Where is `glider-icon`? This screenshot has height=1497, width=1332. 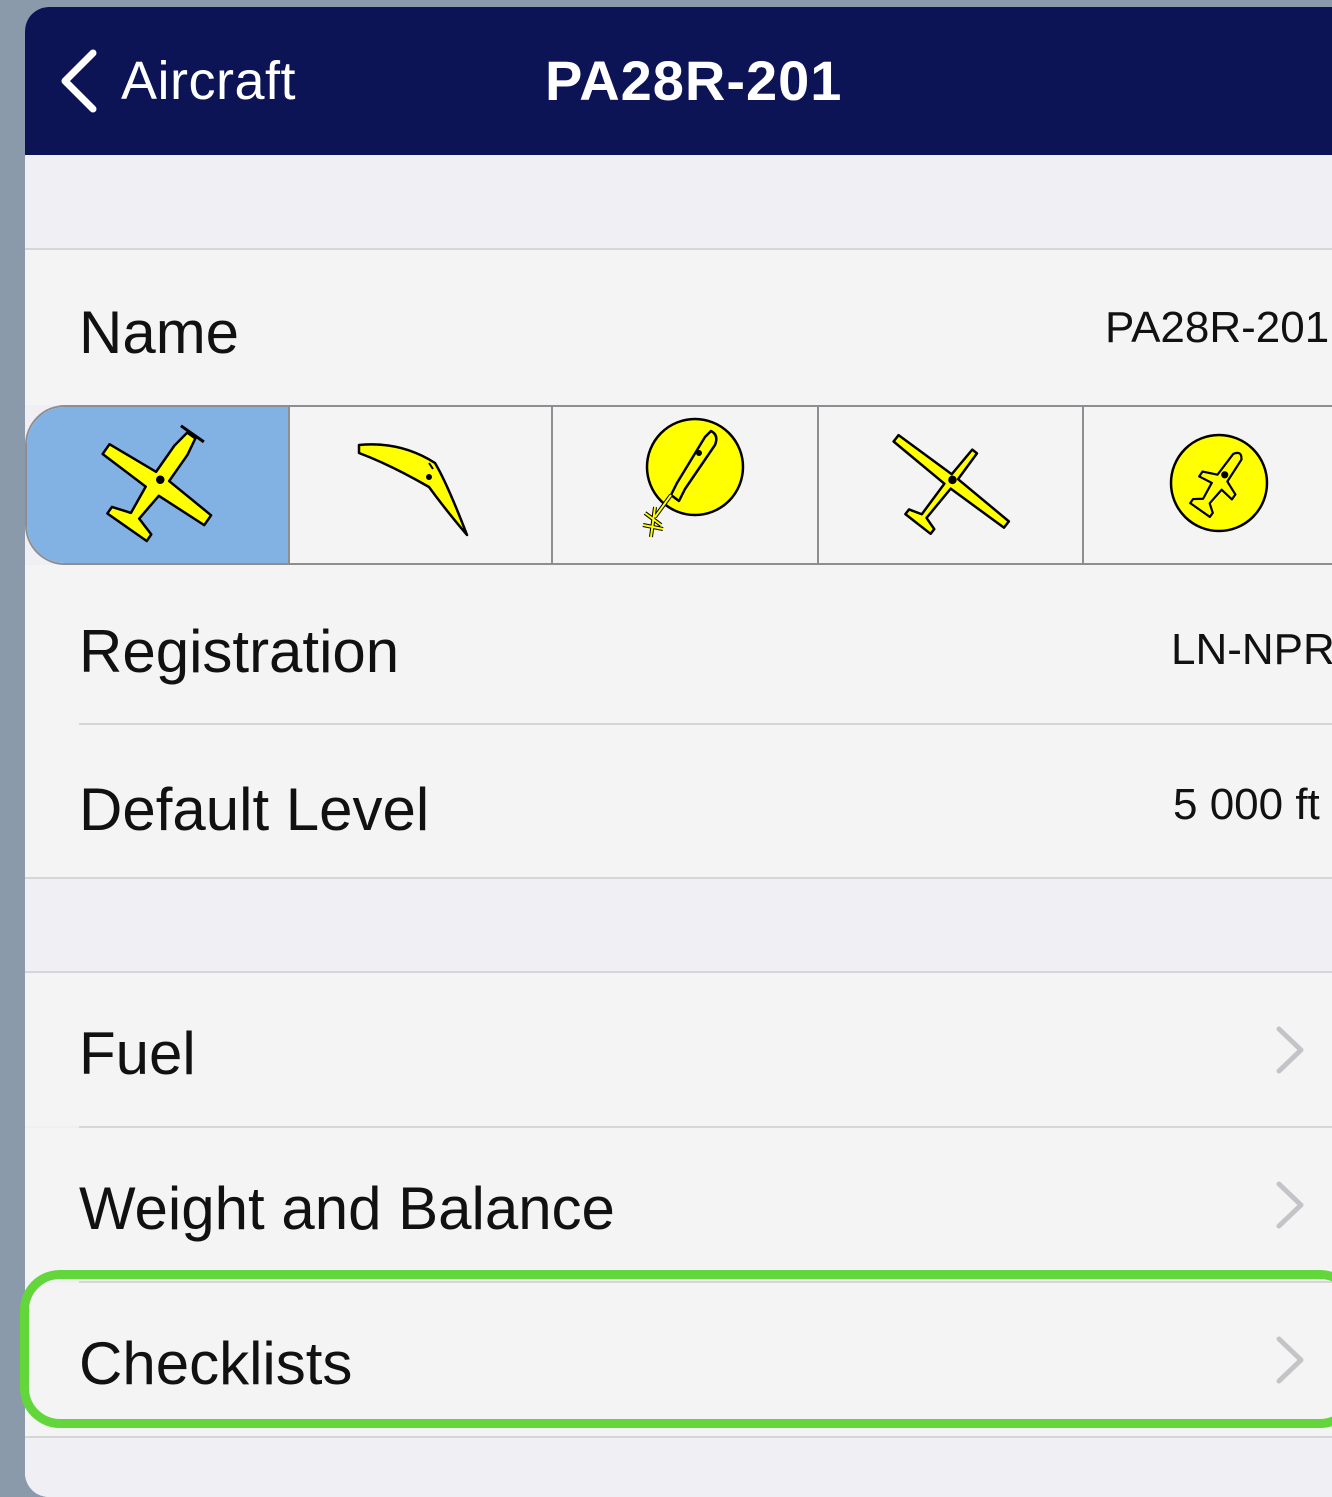
glider-icon is located at coordinates (950, 485).